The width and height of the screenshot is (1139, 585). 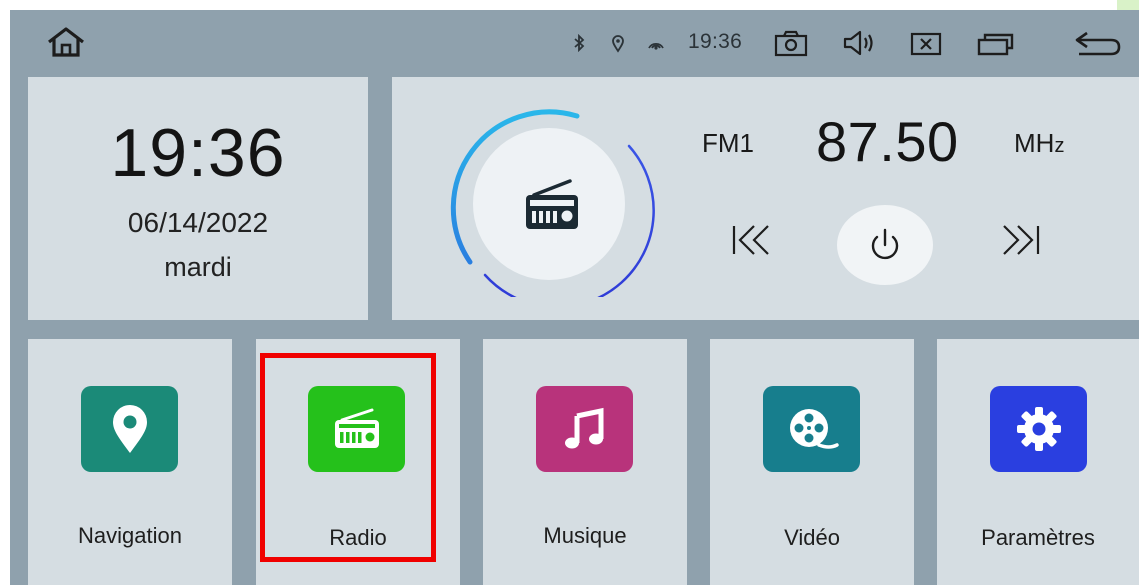 What do you see at coordinates (656, 43) in the screenshot?
I see `signal-icon` at bounding box center [656, 43].